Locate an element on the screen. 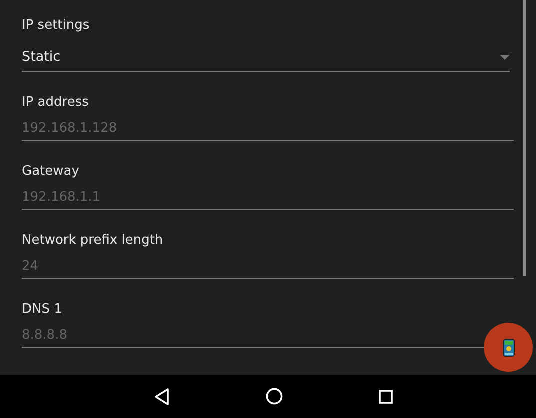  field-label: IP address is located at coordinates (56, 103).